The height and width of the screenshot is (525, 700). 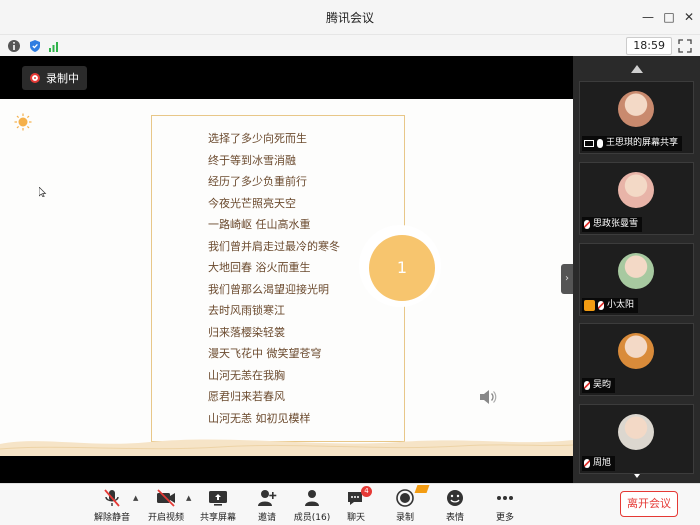 What do you see at coordinates (366, 491) in the screenshot?
I see `chat-unread-badge: 4` at bounding box center [366, 491].